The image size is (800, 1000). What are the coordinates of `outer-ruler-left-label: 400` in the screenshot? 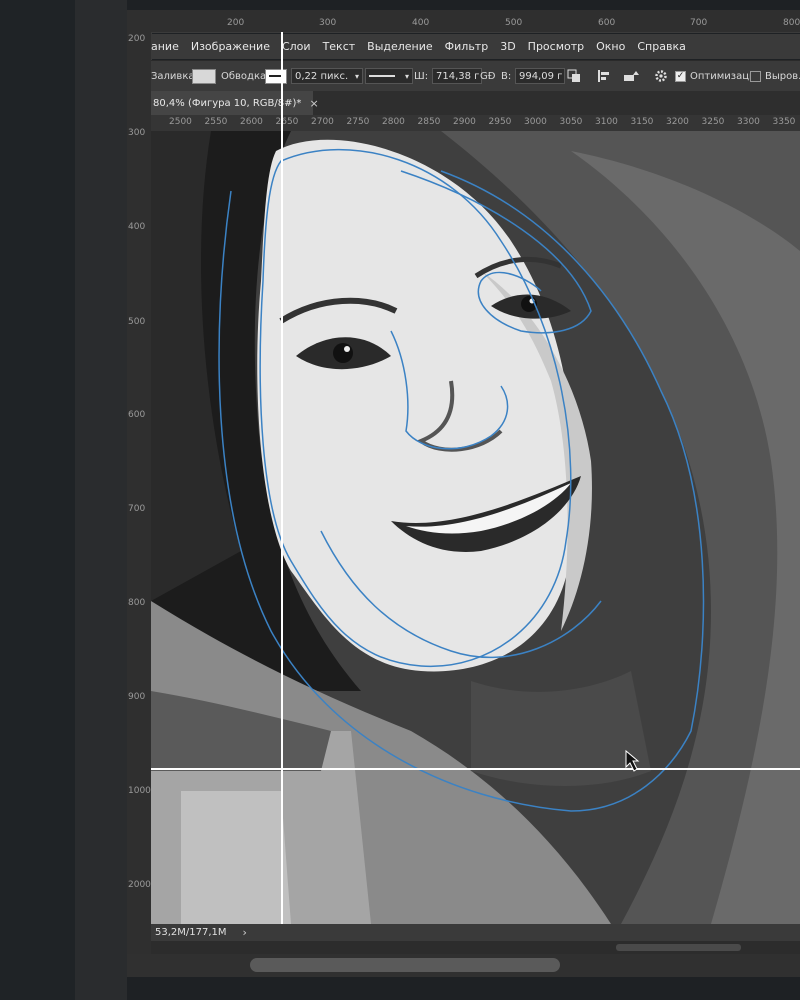 It's located at (137, 227).